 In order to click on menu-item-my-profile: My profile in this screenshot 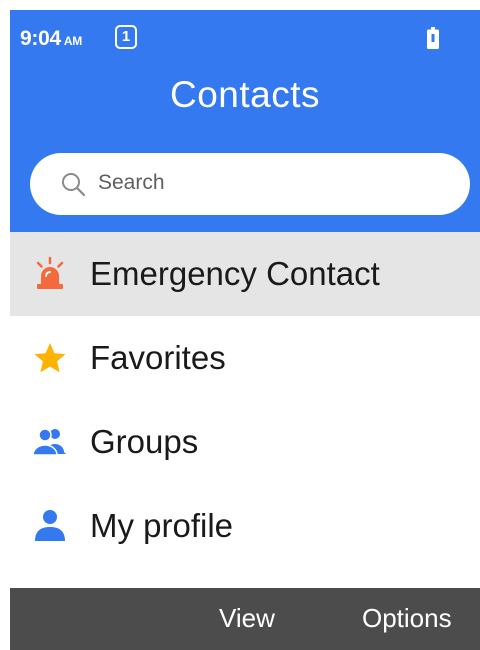, I will do `click(245, 526)`.